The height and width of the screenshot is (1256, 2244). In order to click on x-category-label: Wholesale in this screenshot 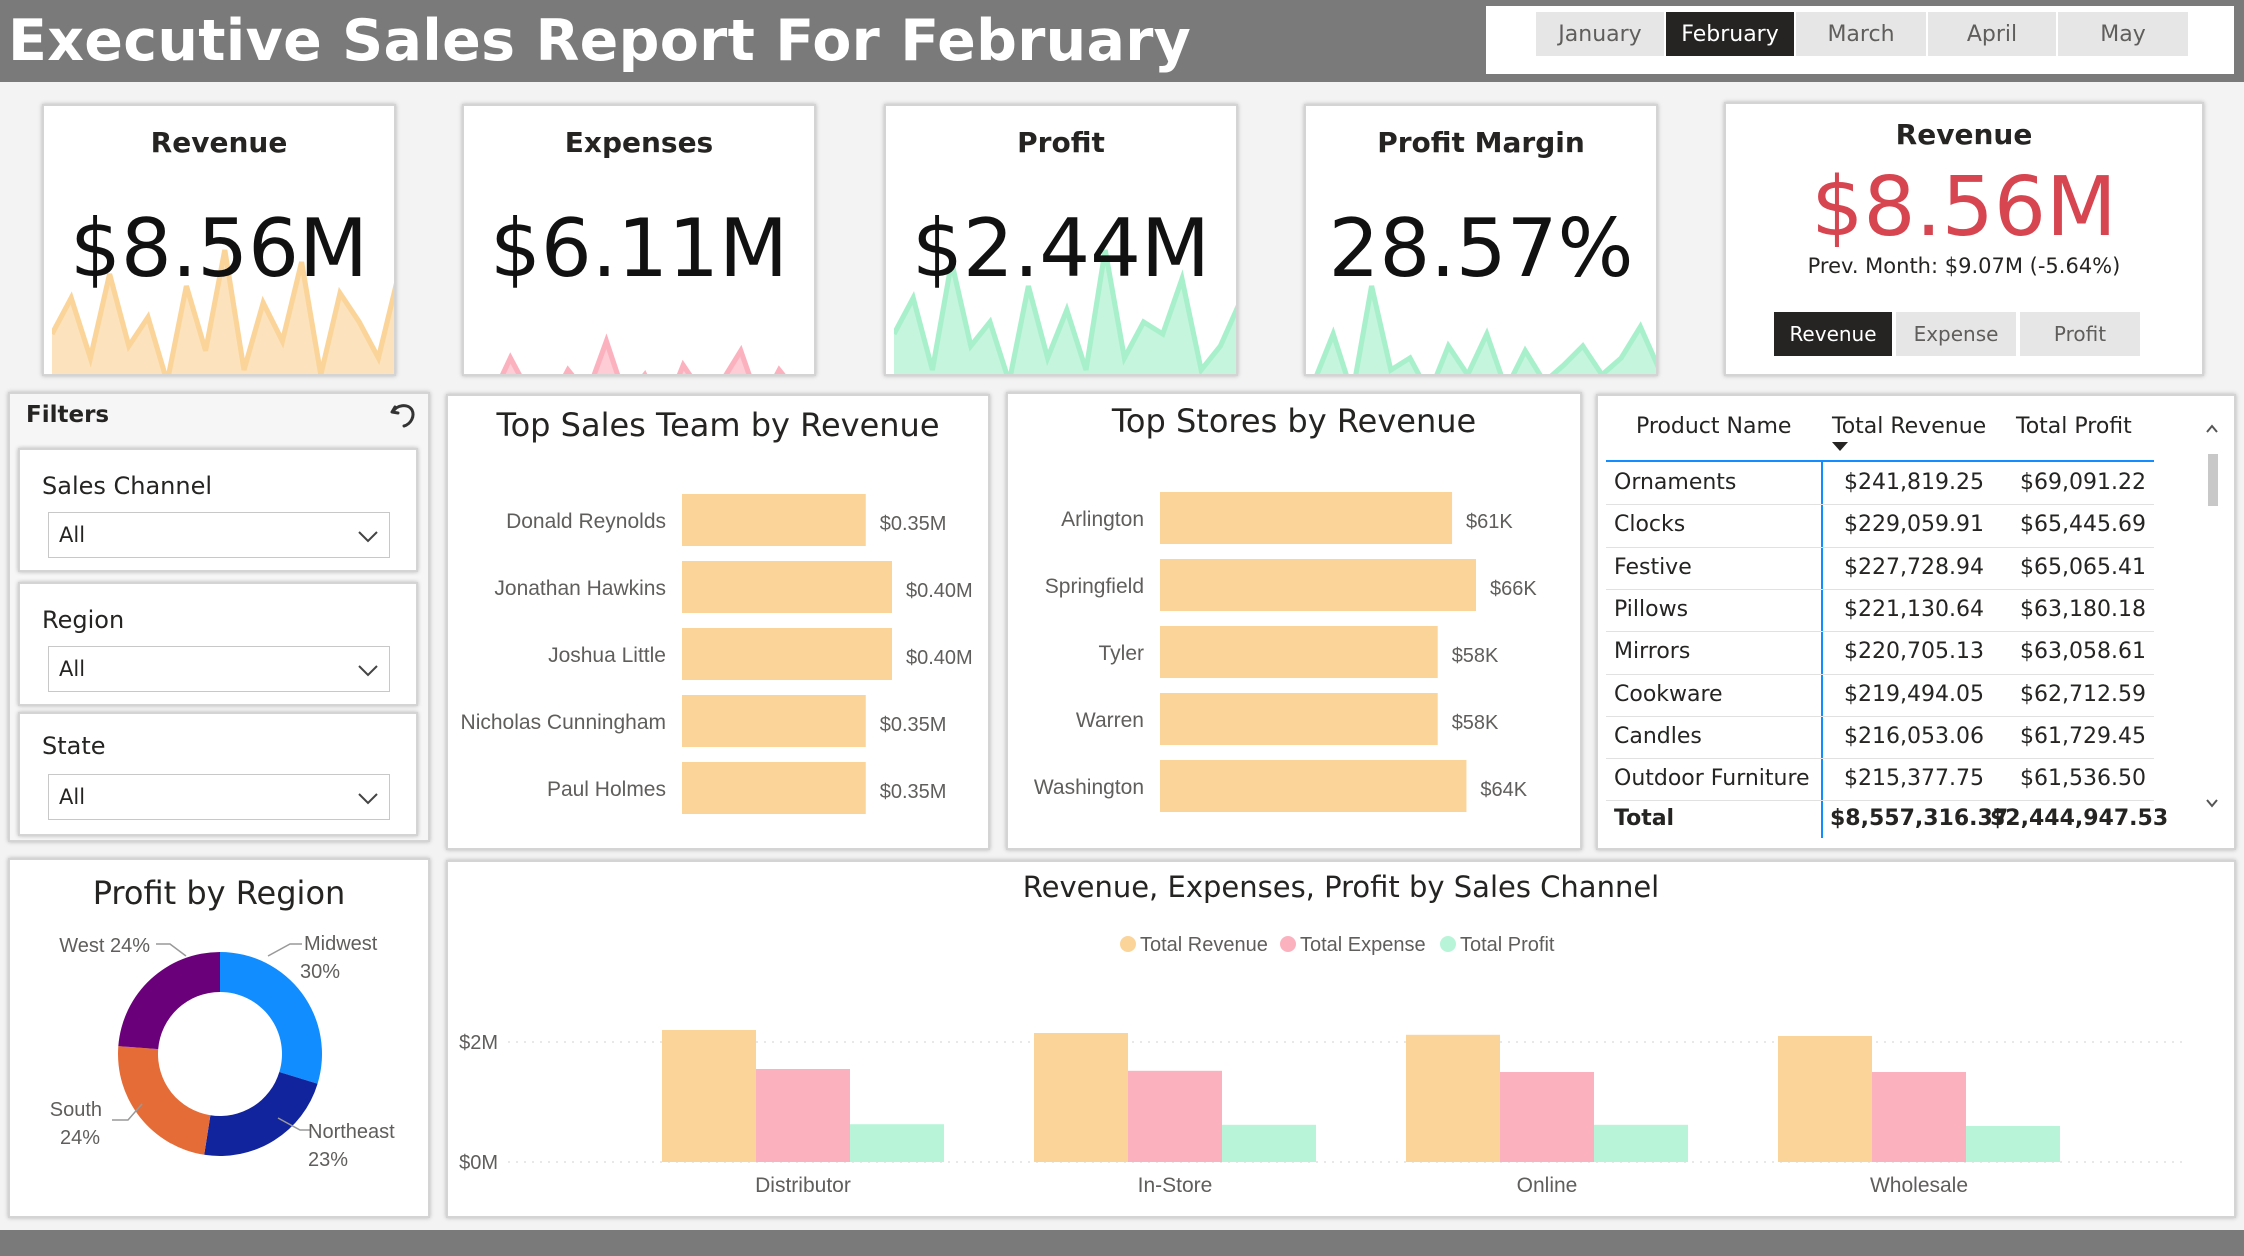, I will do `click(1919, 1185)`.